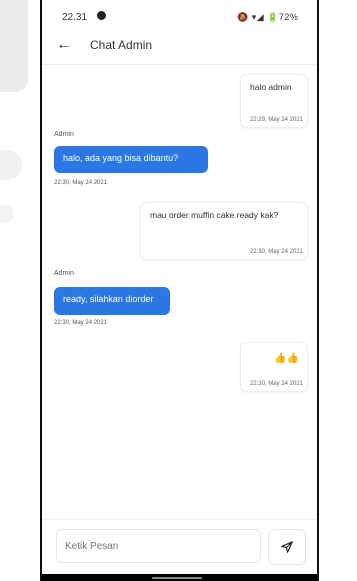 This screenshot has height=581, width=357. Describe the element at coordinates (286, 358) in the screenshot. I see `thumbs-up-emoji: 👍👍` at that location.